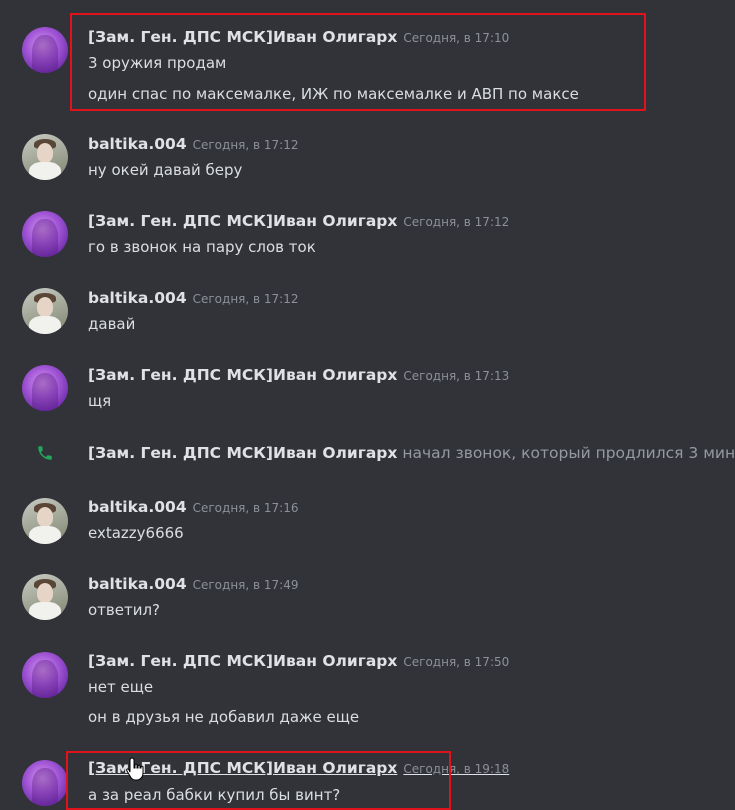 Image resolution: width=735 pixels, height=810 pixels. Describe the element at coordinates (121, 687) in the screenshot. I see `message-text: нет еще` at that location.